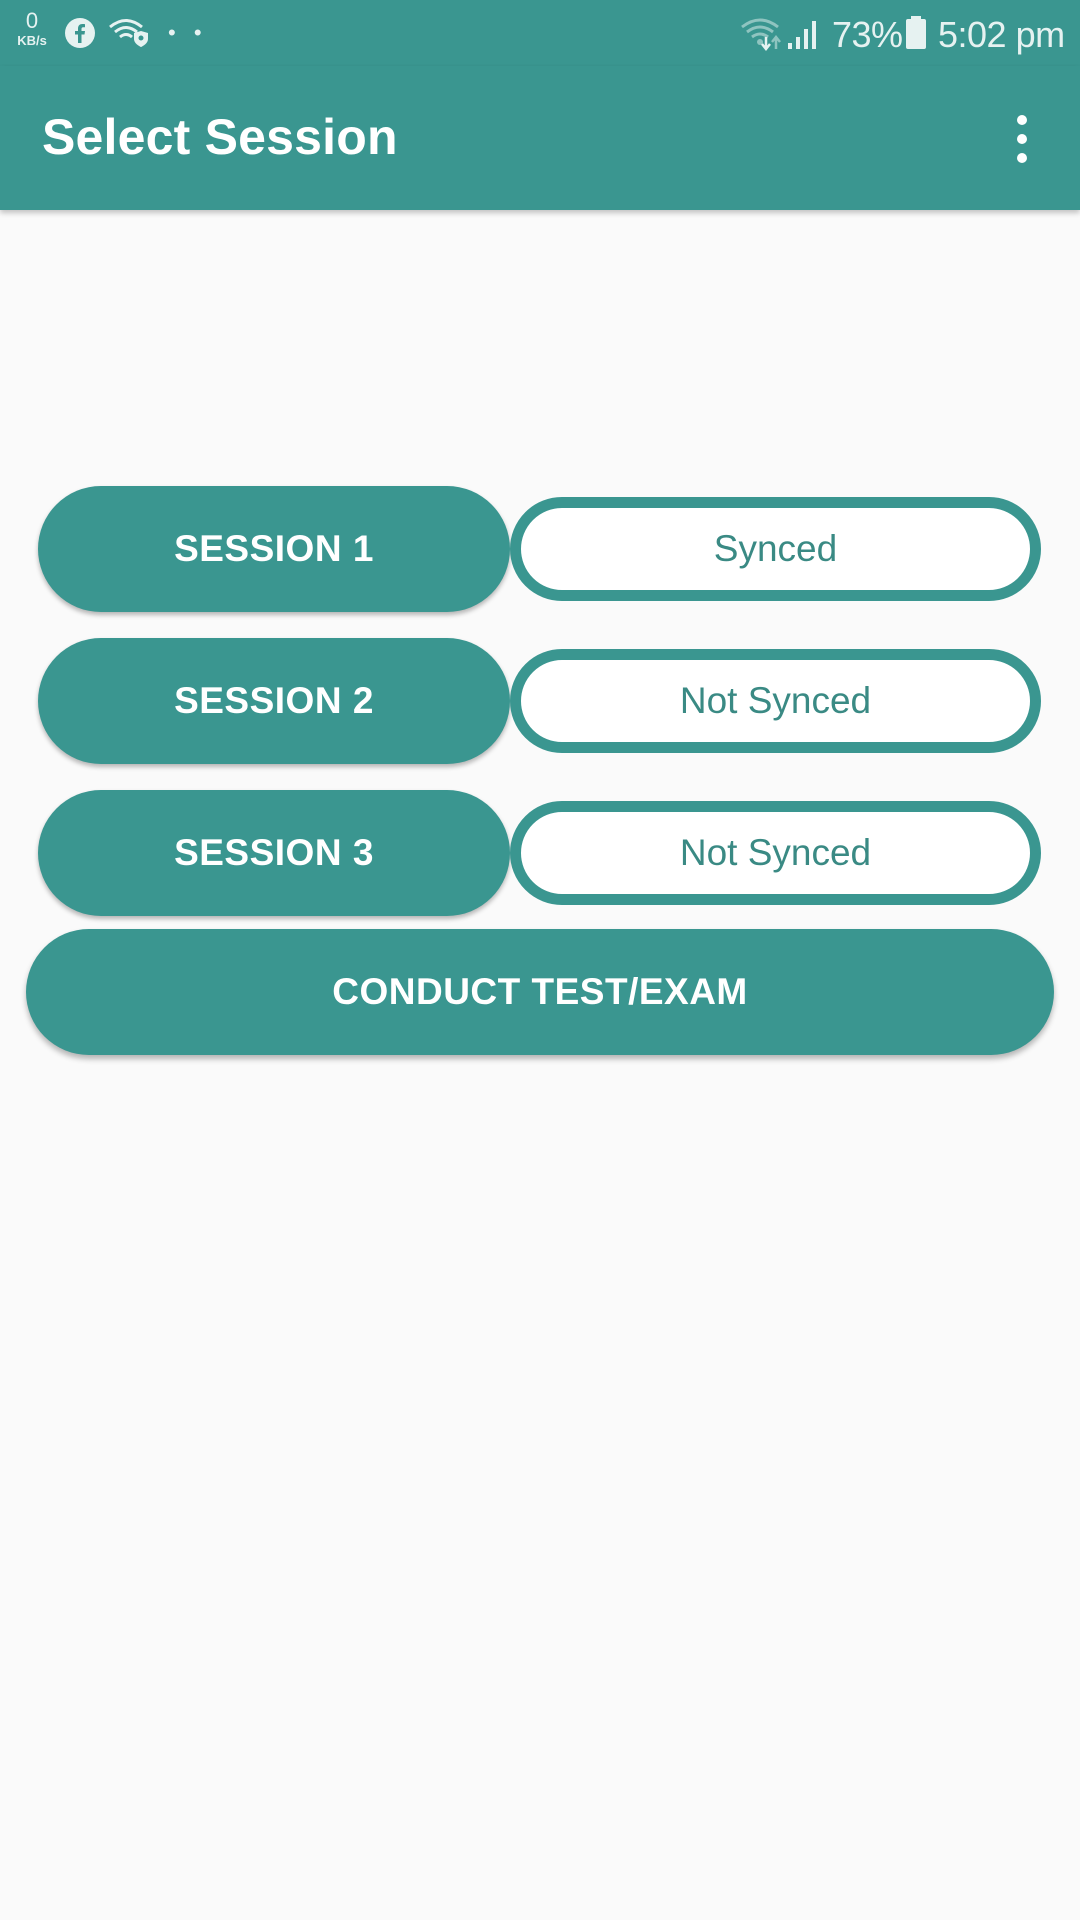 Image resolution: width=1080 pixels, height=1920 pixels. Describe the element at coordinates (804, 35) in the screenshot. I see `signal-icon` at that location.